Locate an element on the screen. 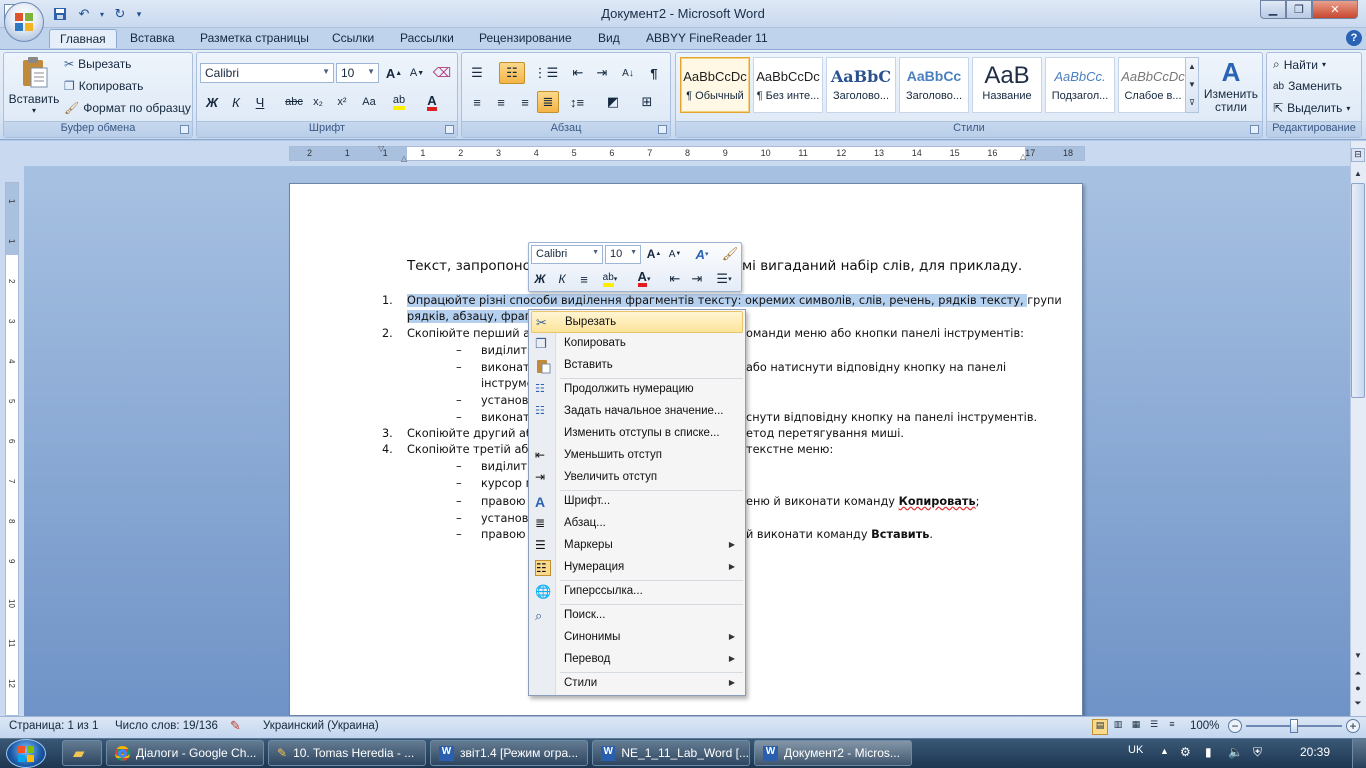 The height and width of the screenshot is (768, 1366). numbering-button: ☷ is located at coordinates (512, 73).